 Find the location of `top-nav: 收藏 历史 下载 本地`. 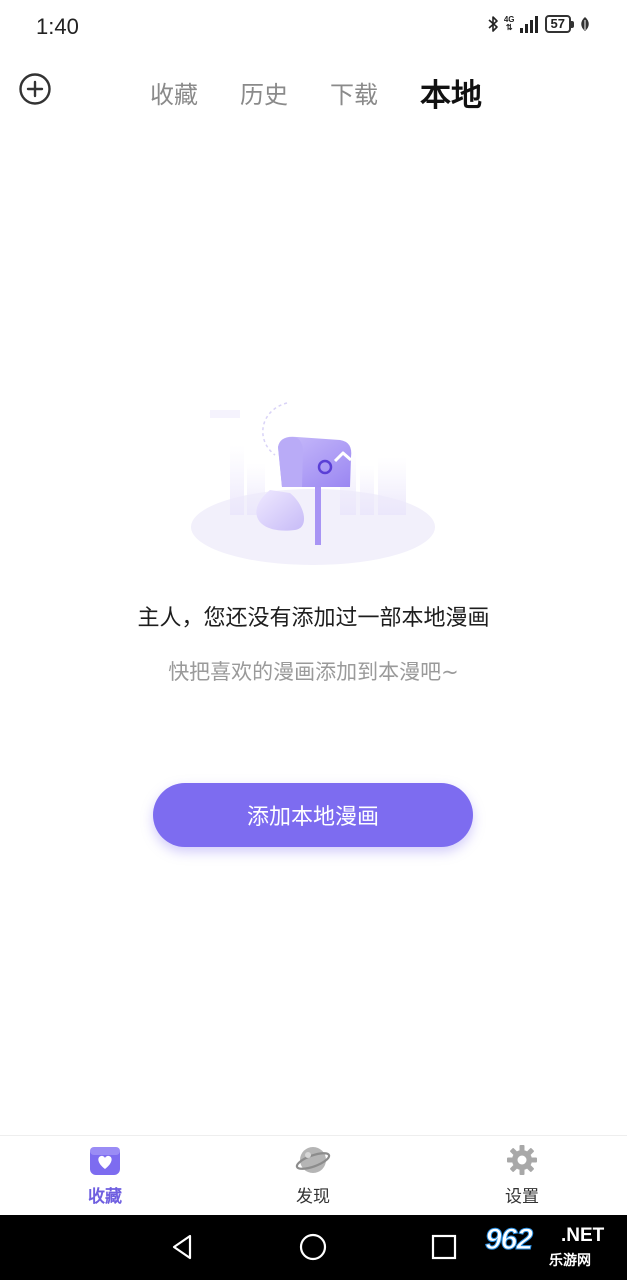

top-nav: 收藏 历史 下载 本地 is located at coordinates (313, 92).